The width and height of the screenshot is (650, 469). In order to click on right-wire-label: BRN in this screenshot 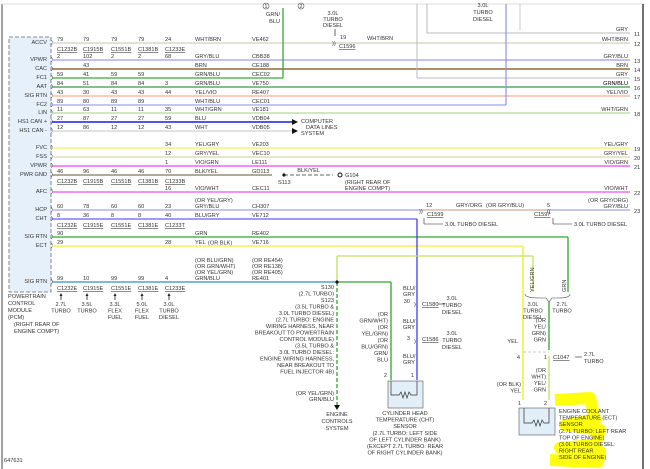, I will do `click(622, 66)`.